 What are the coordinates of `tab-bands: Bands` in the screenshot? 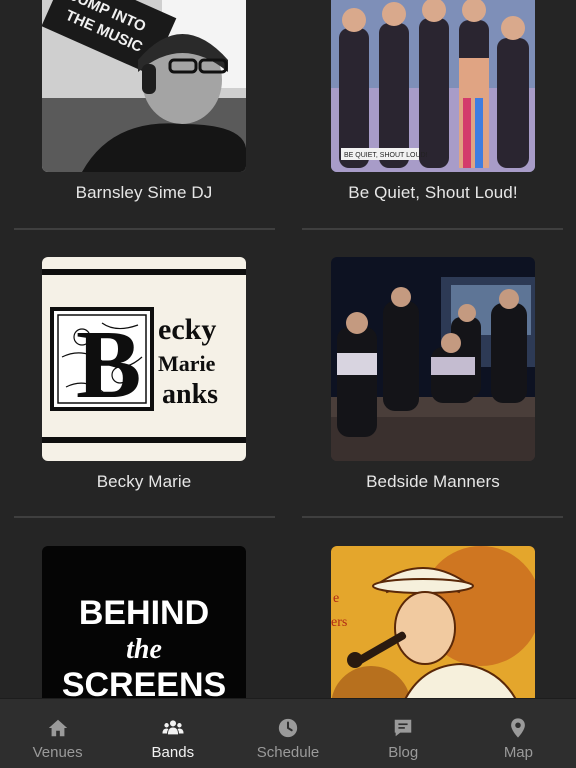 It's located at (172, 733).